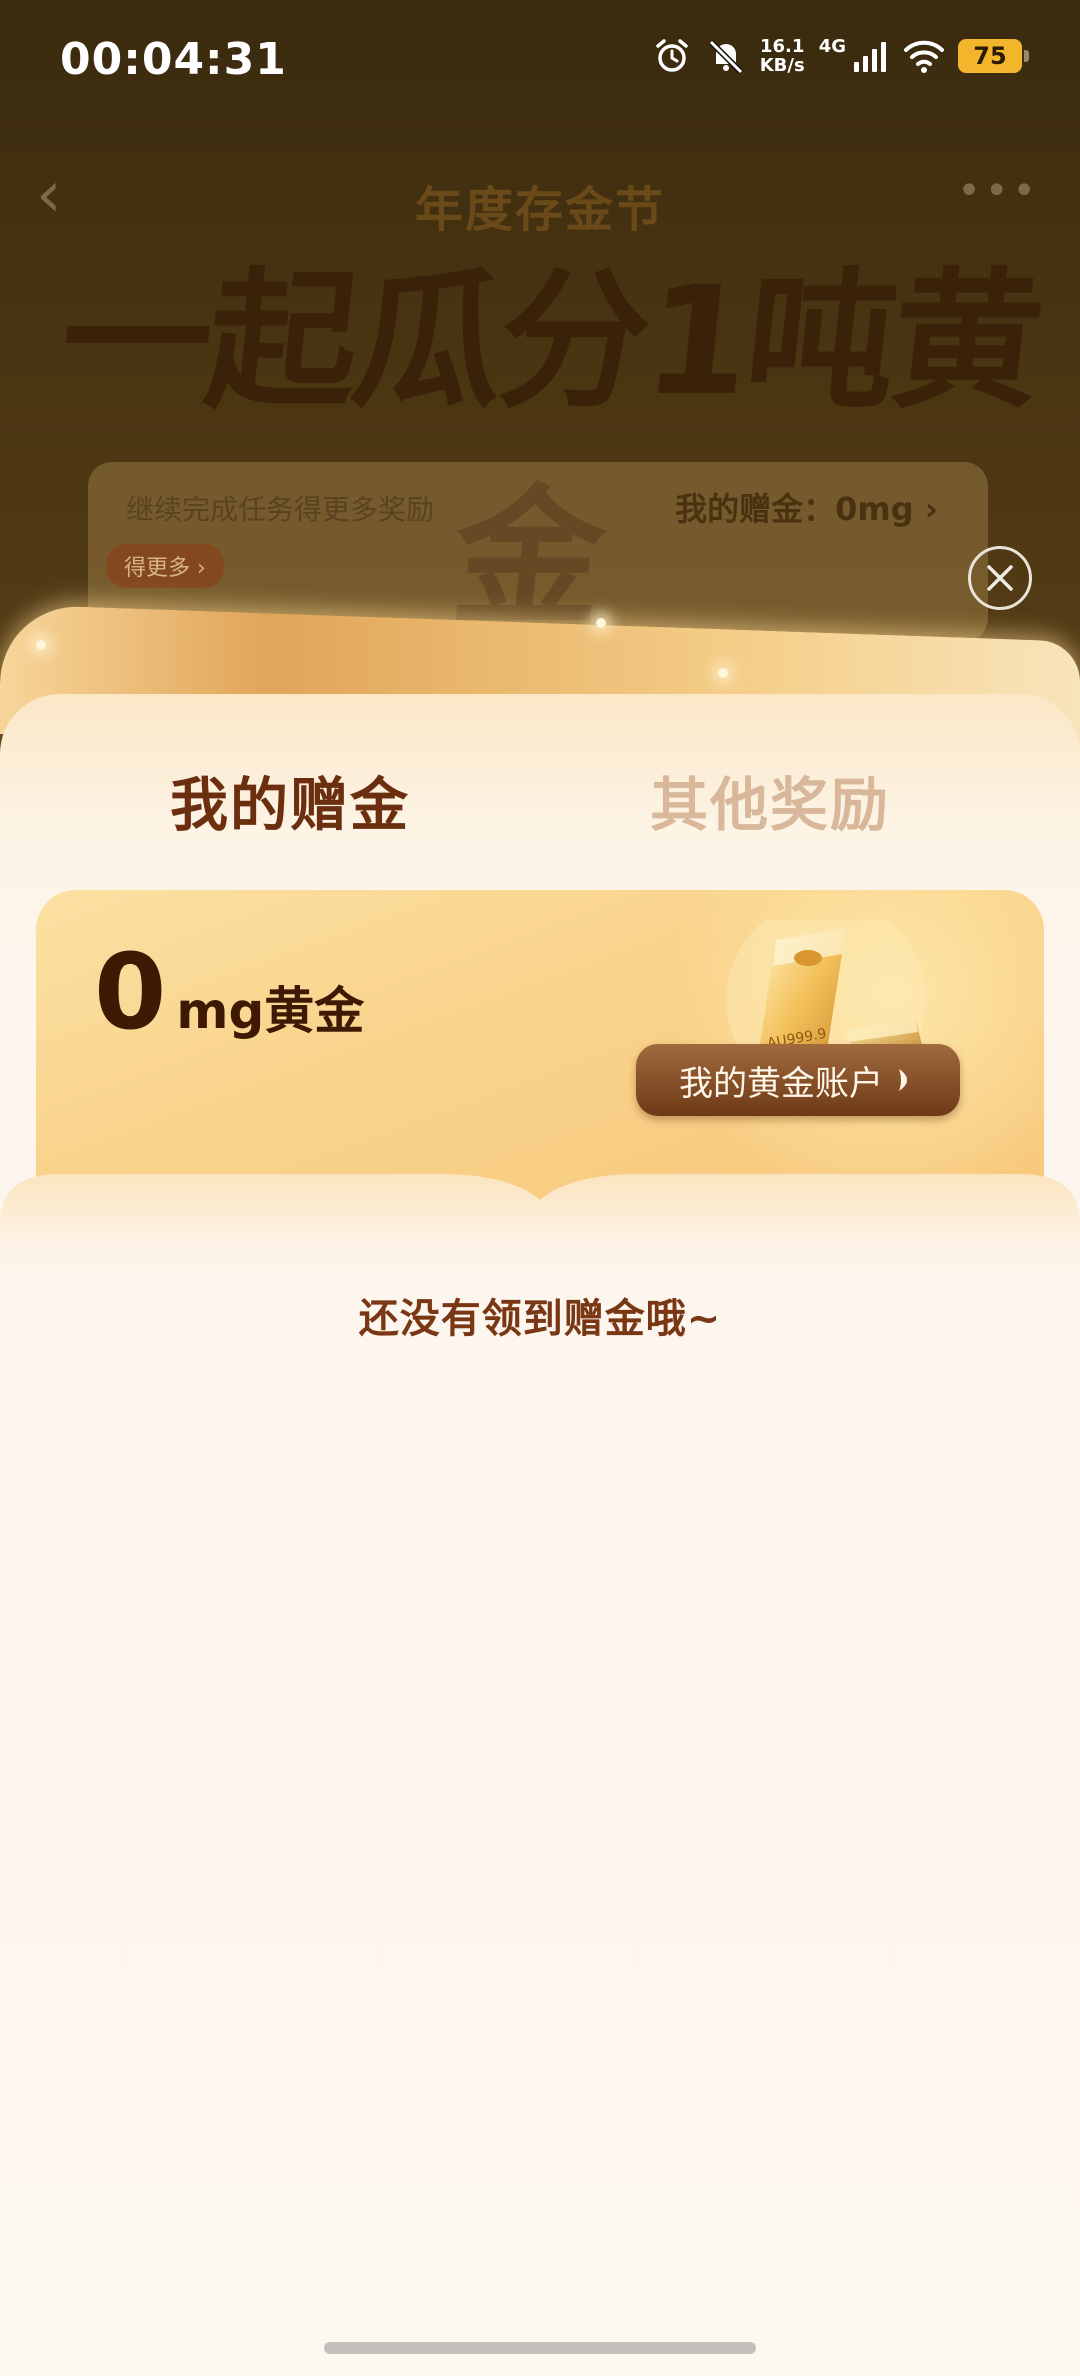 This screenshot has width=1080, height=2376. What do you see at coordinates (270, 1011) in the screenshot?
I see `gold-amount-unit: mg黄金` at bounding box center [270, 1011].